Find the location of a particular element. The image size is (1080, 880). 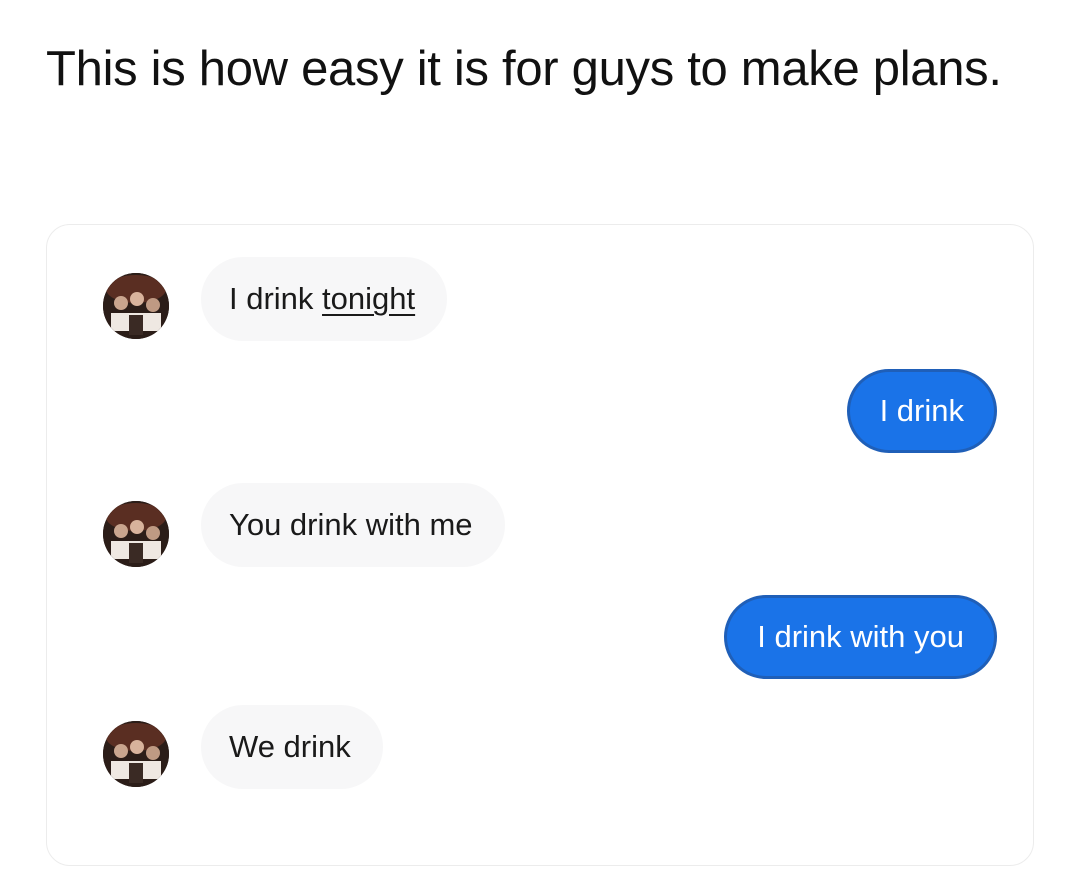

message-text: You drink with me is located at coordinates (351, 524).